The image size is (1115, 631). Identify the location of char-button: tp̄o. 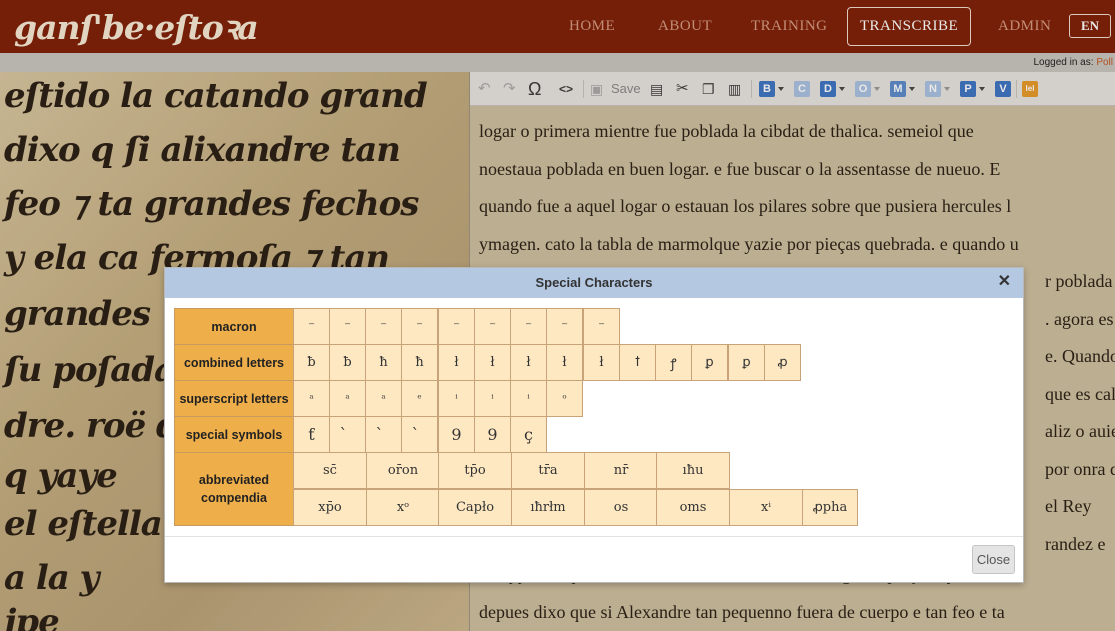
(475, 470).